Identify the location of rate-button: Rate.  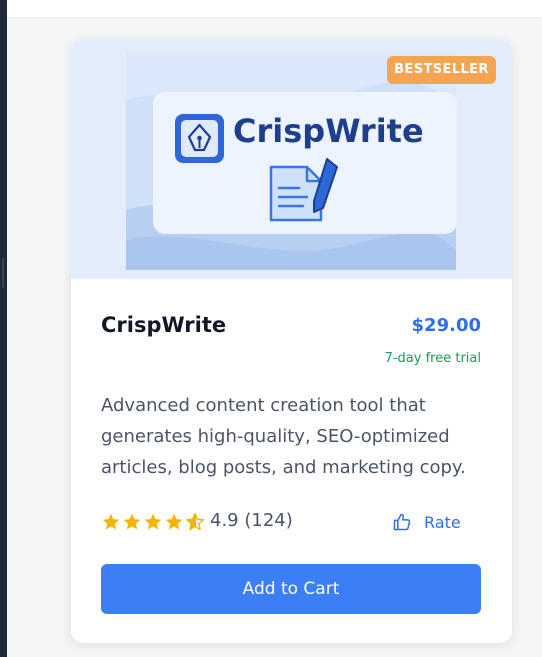
(426, 522).